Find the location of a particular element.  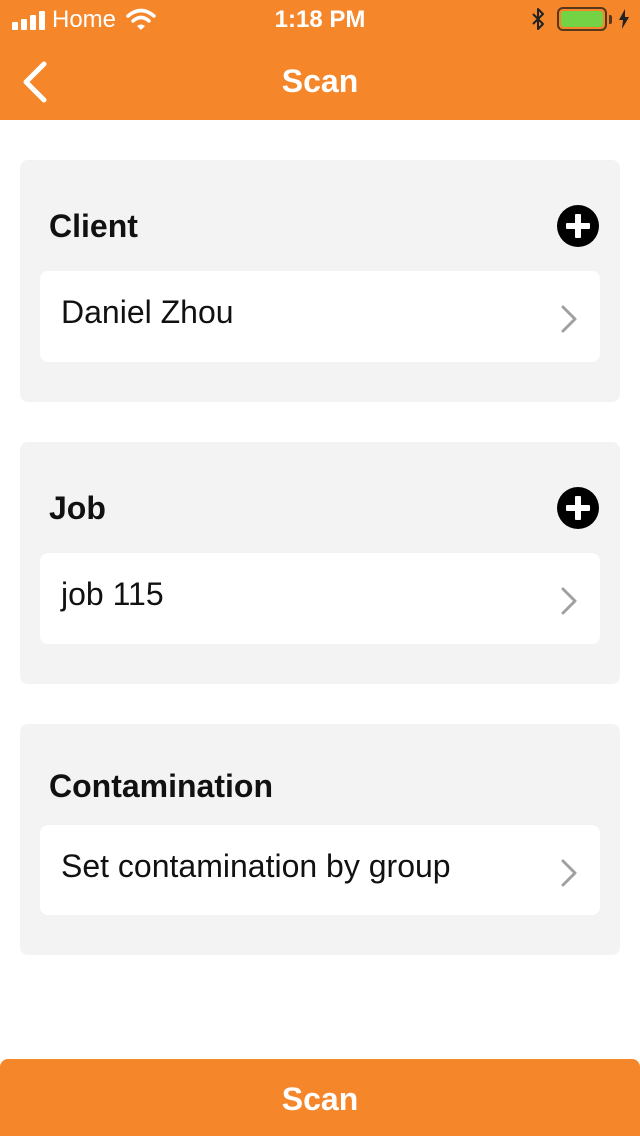

page-title: Scan is located at coordinates (320, 81).